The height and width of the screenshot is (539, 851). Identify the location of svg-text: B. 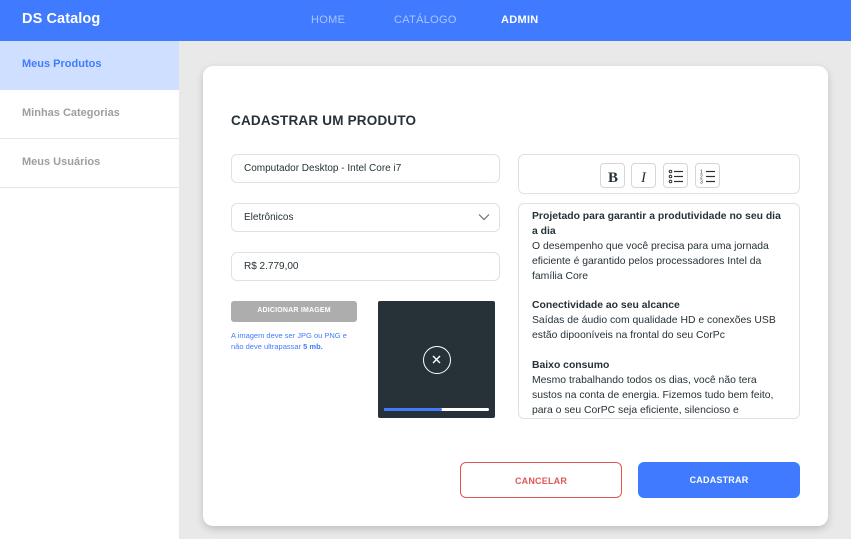
(613, 178).